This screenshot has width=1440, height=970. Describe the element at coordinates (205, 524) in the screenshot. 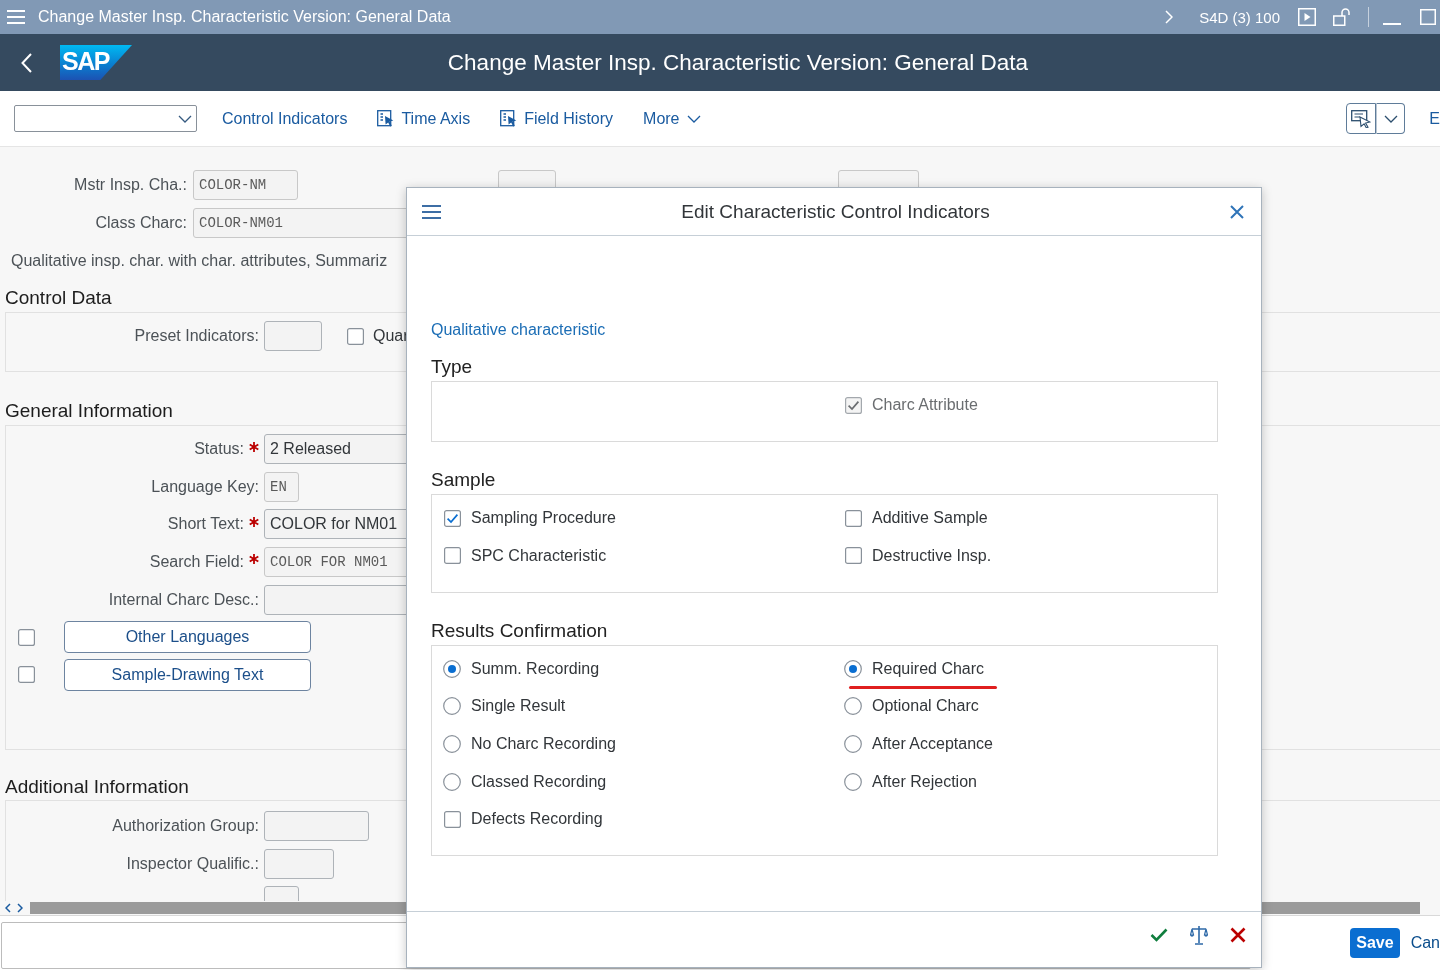

I see `field-label: Short Text:` at that location.